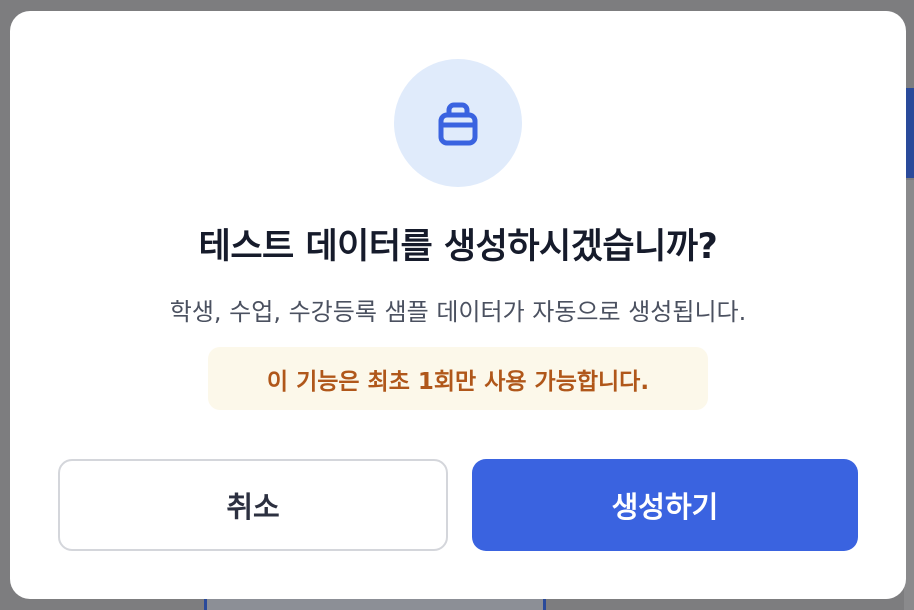 The image size is (914, 610). I want to click on notice-banner: 이 기능은 최초 1회만 사용 가능합니다., so click(458, 378).